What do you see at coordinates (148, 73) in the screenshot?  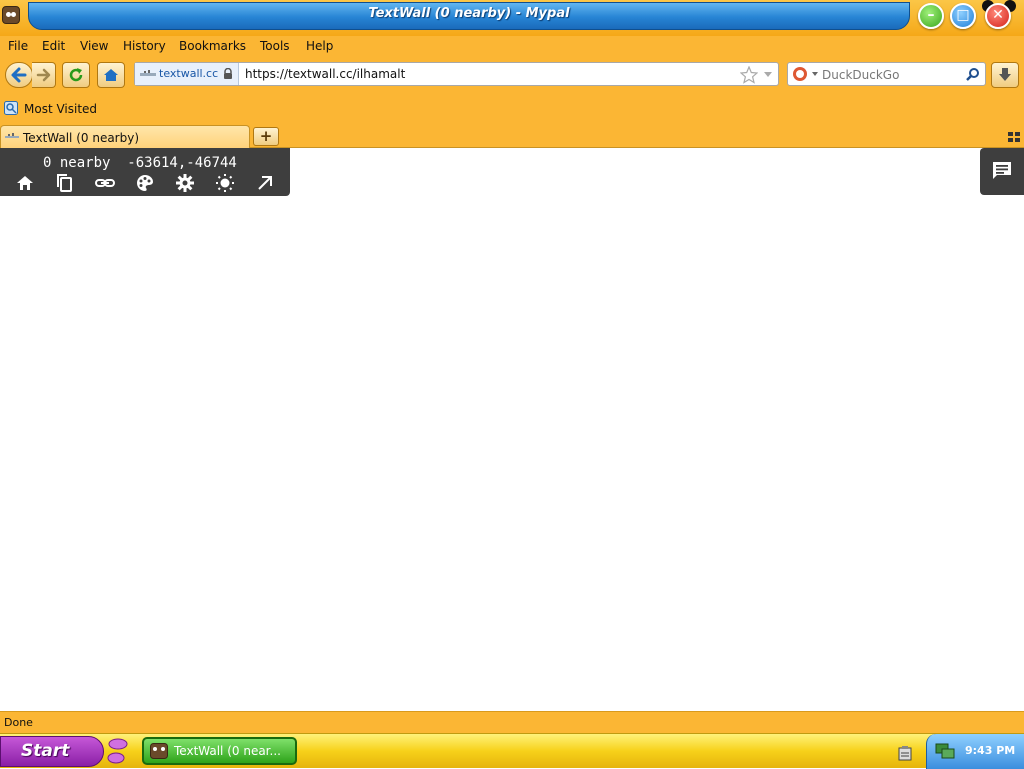 I see `site-favicon-icon` at bounding box center [148, 73].